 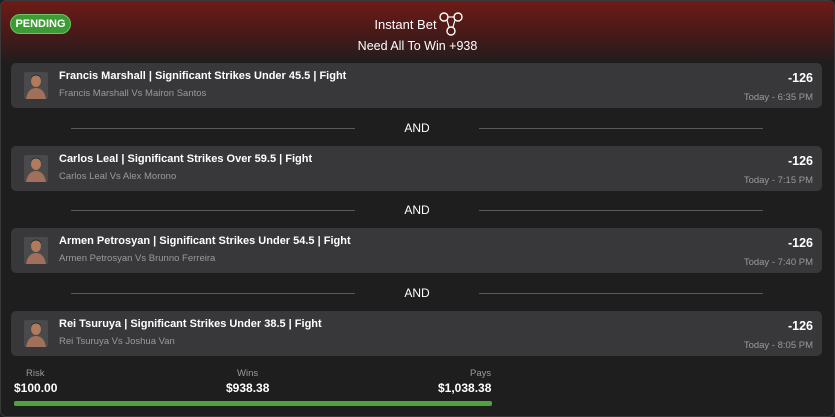 I want to click on leg-matchup: Armen Petrosyan Vs Brunno Ferreira, so click(x=137, y=258).